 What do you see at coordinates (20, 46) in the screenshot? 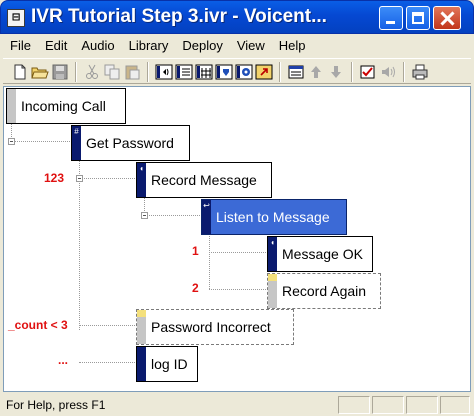
I see `menu-file: File` at bounding box center [20, 46].